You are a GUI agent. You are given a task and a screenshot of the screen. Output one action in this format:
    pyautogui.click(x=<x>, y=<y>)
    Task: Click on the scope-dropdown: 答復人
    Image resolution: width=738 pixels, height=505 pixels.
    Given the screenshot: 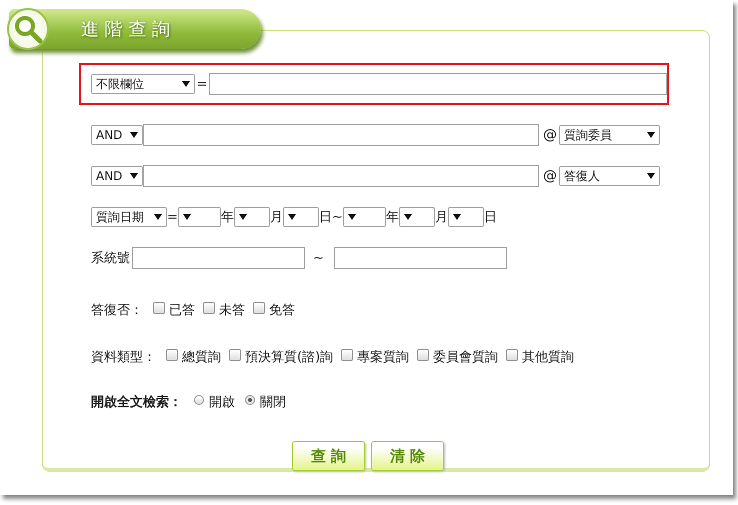 What is the action you would take?
    pyautogui.click(x=609, y=176)
    